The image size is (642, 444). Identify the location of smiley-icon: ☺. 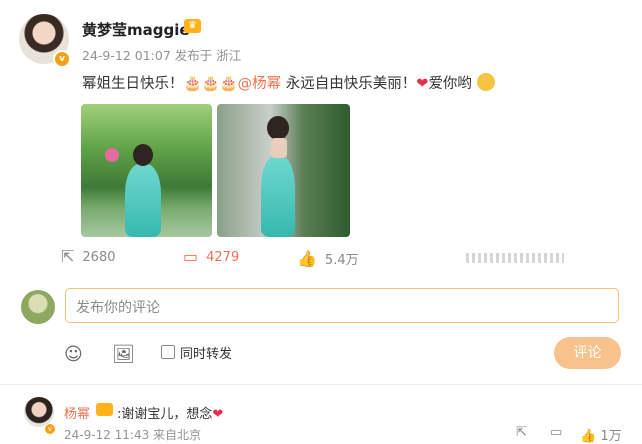
(73, 354).